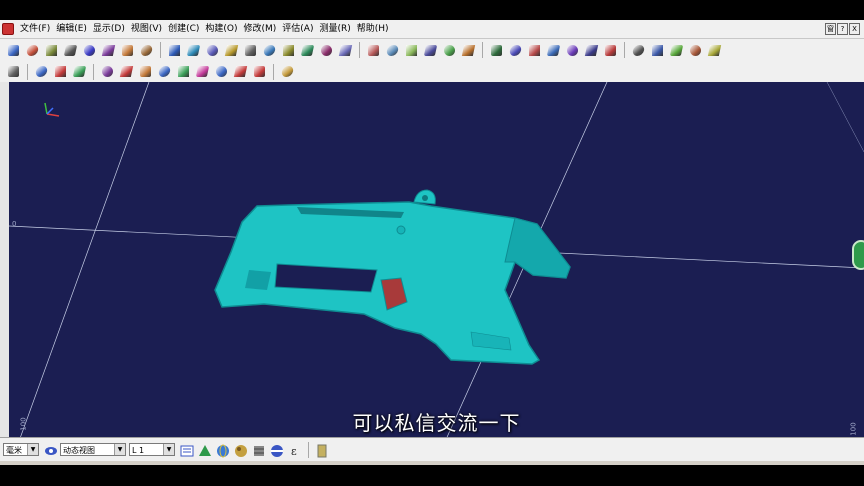 Image resolution: width=864 pixels, height=486 pixels. Describe the element at coordinates (326, 50) in the screenshot. I see `patch-button` at that location.